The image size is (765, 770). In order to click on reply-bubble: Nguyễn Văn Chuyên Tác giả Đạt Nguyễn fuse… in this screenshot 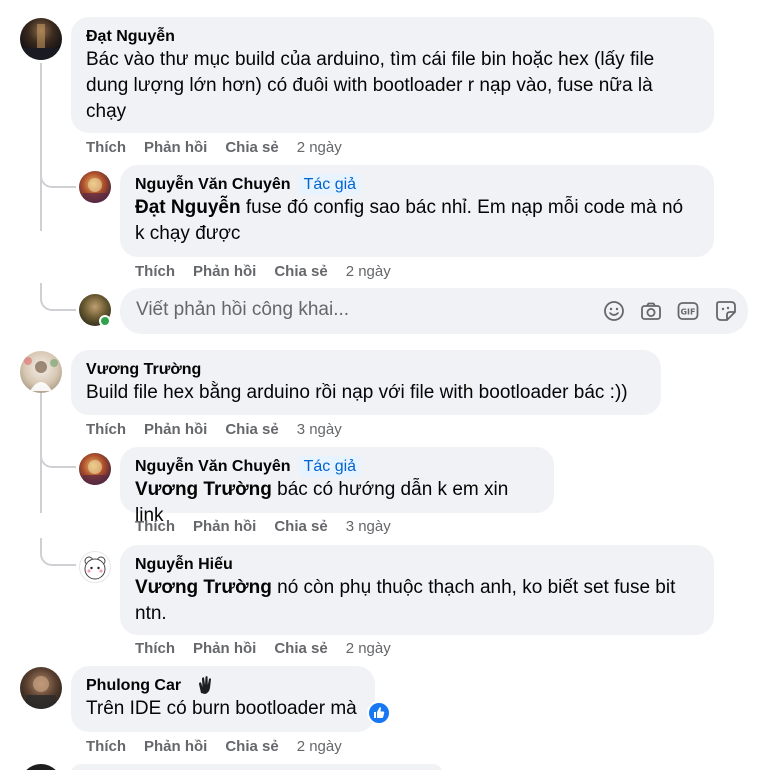, I will do `click(417, 211)`.